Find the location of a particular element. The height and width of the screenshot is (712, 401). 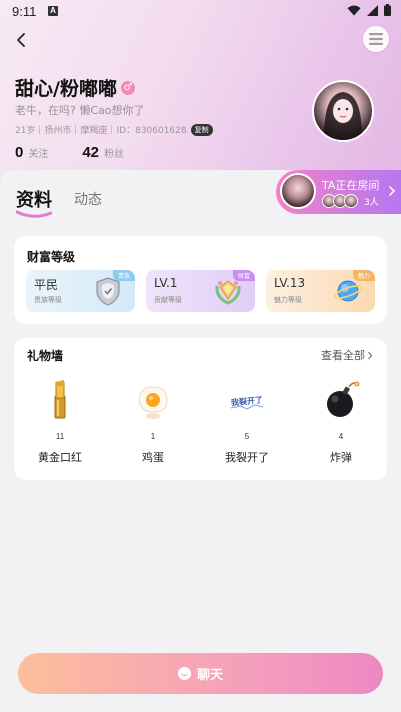

gift-count: 1 is located at coordinates (153, 436).